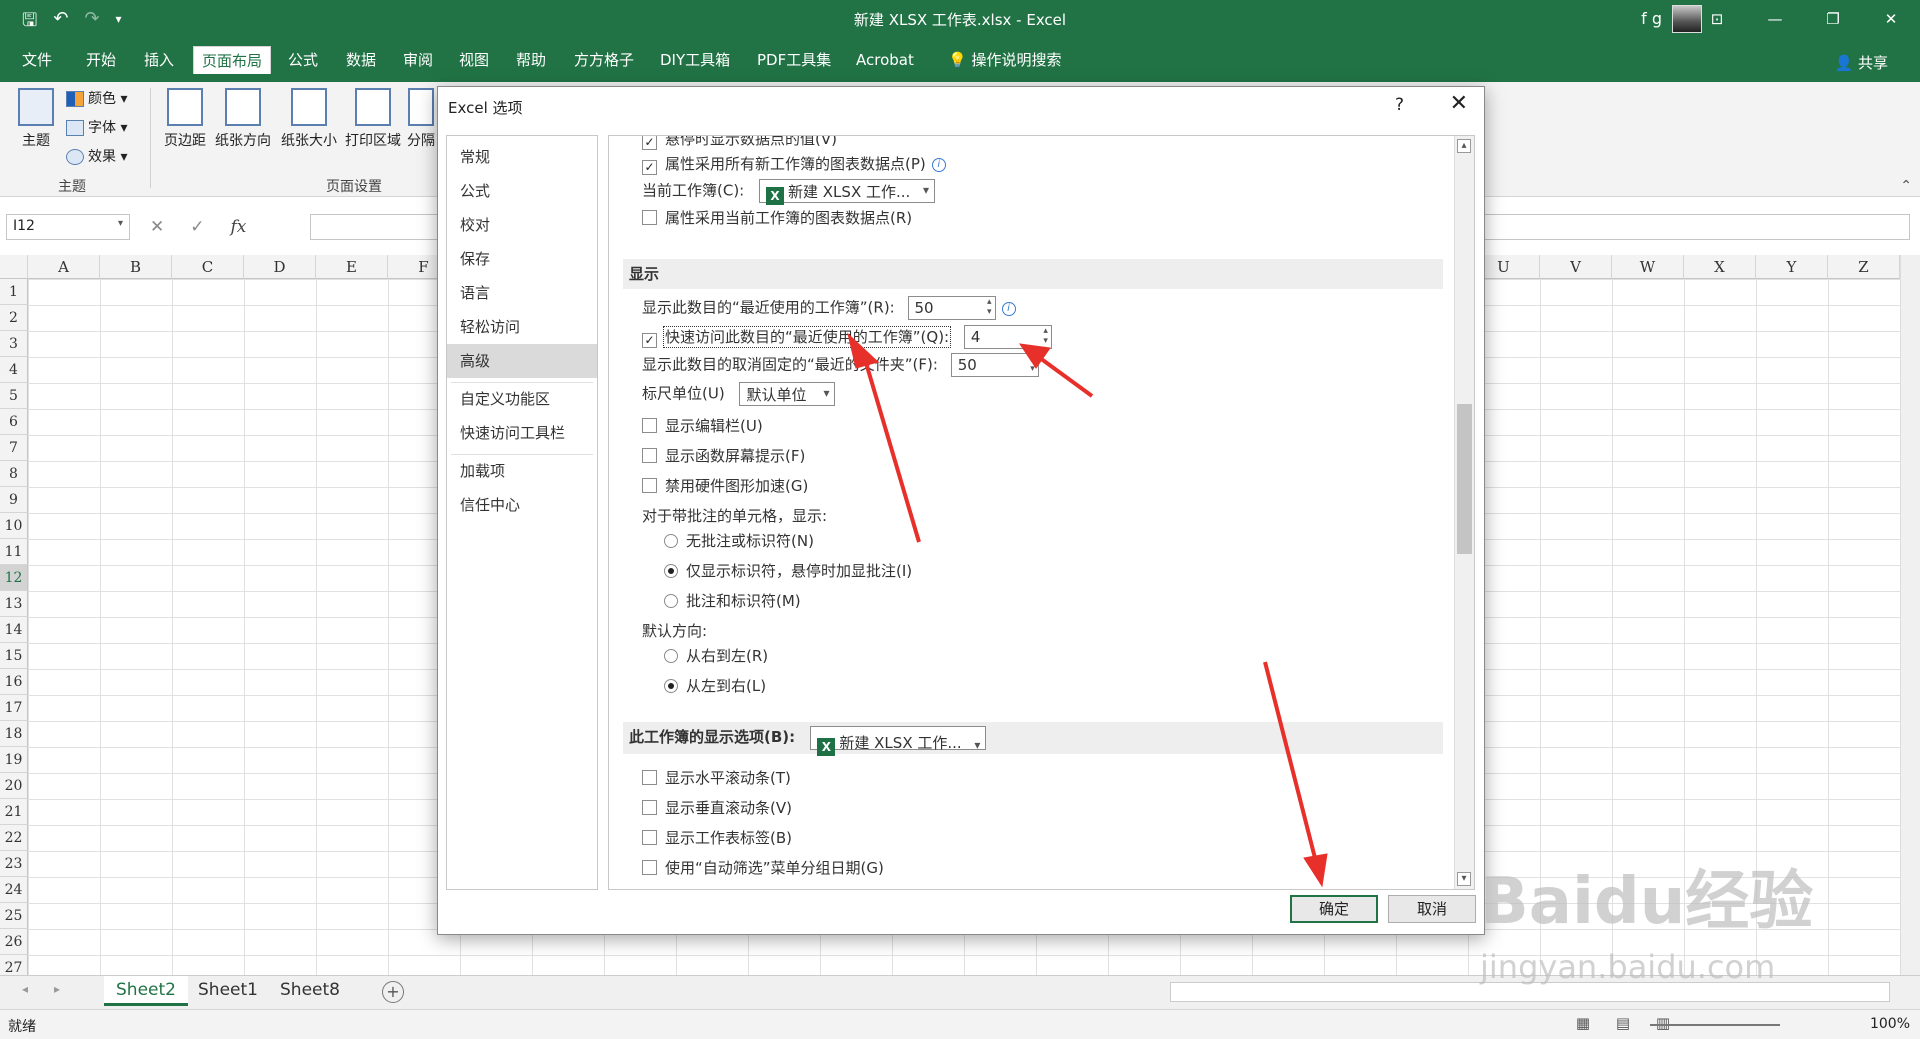 This screenshot has width=1920, height=1039. Describe the element at coordinates (951, 308) in the screenshot. I see `recent-workbooks-spinner: 50` at that location.